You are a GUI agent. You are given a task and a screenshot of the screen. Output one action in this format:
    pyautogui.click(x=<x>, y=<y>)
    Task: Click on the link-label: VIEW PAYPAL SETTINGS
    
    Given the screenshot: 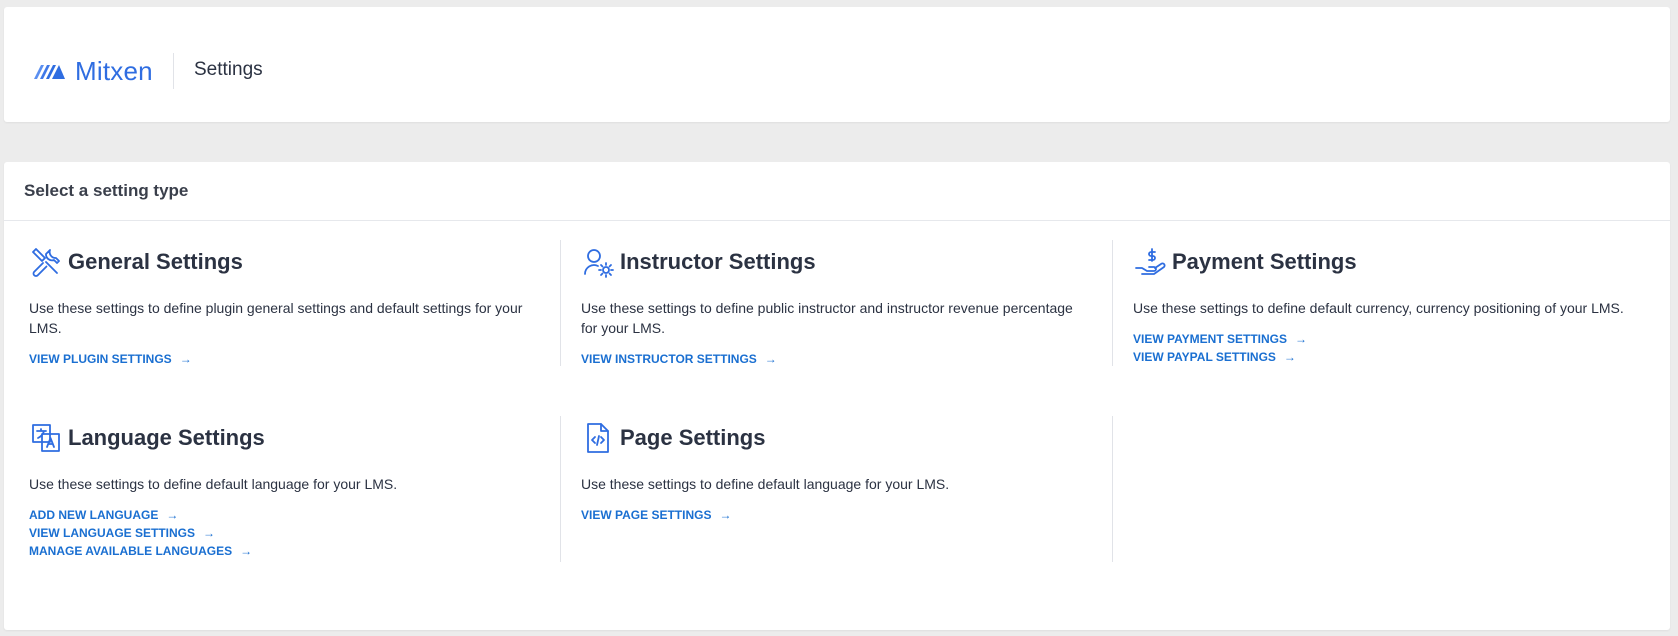 What is the action you would take?
    pyautogui.click(x=1204, y=357)
    